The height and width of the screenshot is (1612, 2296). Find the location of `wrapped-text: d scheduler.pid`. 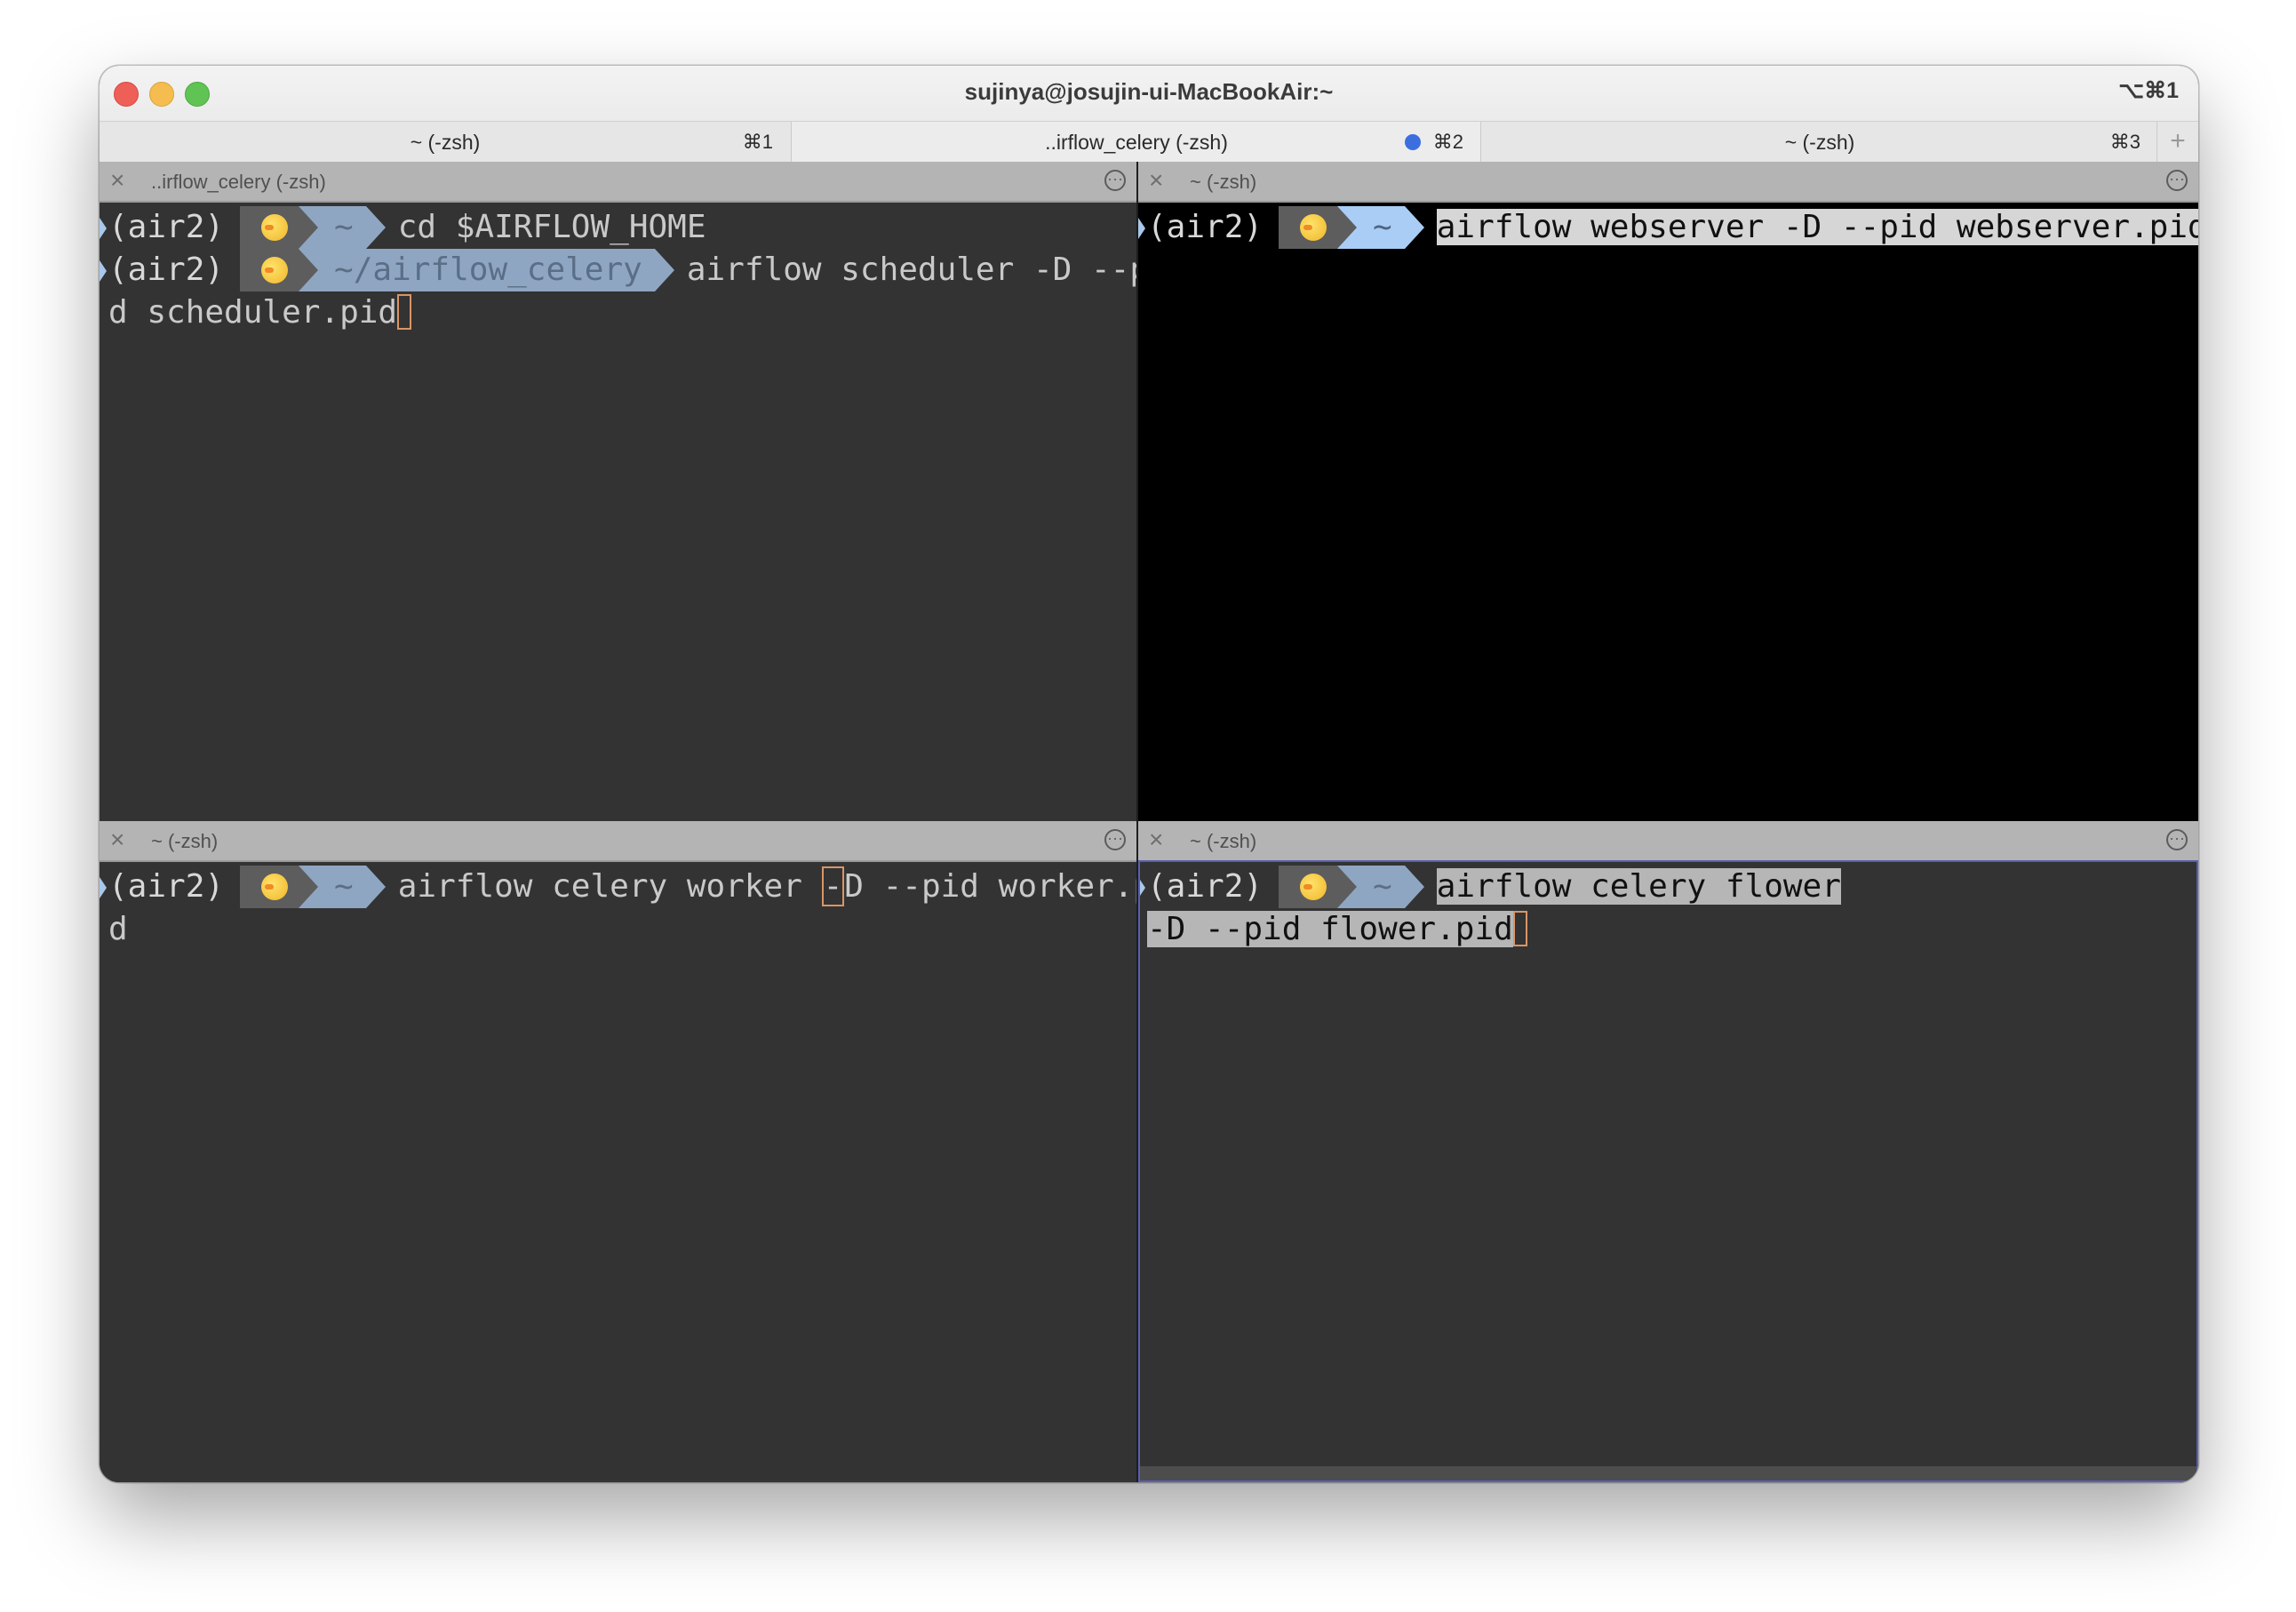

wrapped-text: d scheduler.pid is located at coordinates (253, 312).